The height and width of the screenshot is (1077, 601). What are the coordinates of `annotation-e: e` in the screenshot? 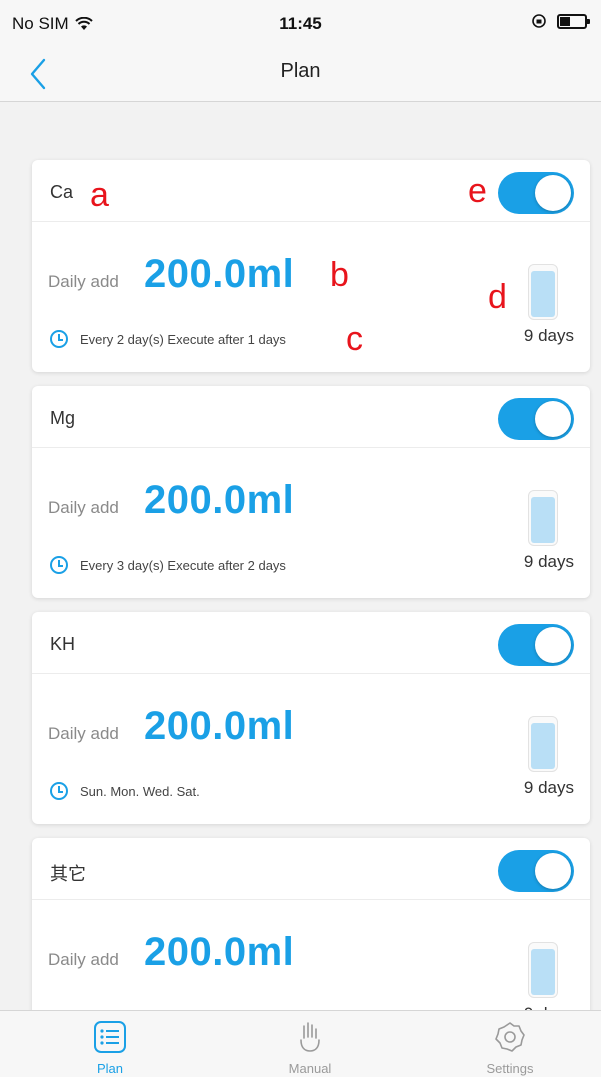 It's located at (477, 191).